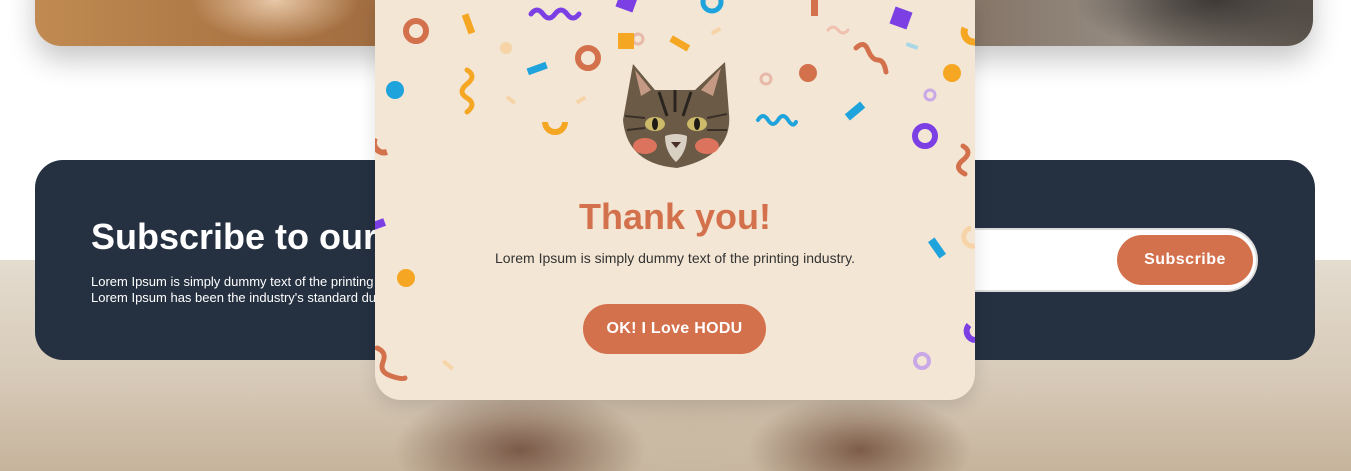  Describe the element at coordinates (676, 115) in the screenshot. I see `cat-face-icon` at that location.